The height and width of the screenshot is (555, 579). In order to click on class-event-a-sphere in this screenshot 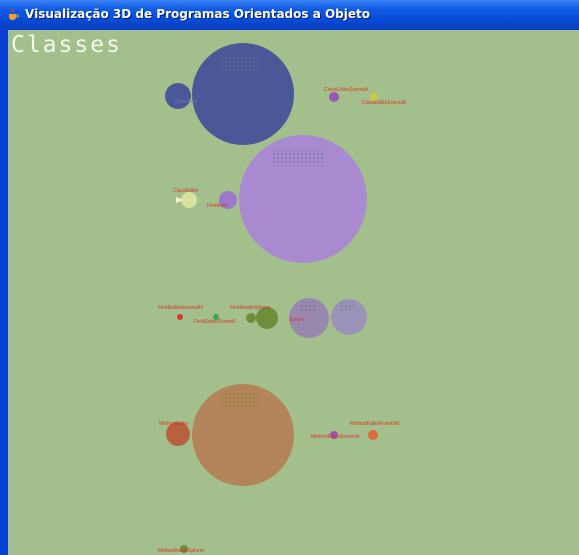, I will do `click(334, 97)`.